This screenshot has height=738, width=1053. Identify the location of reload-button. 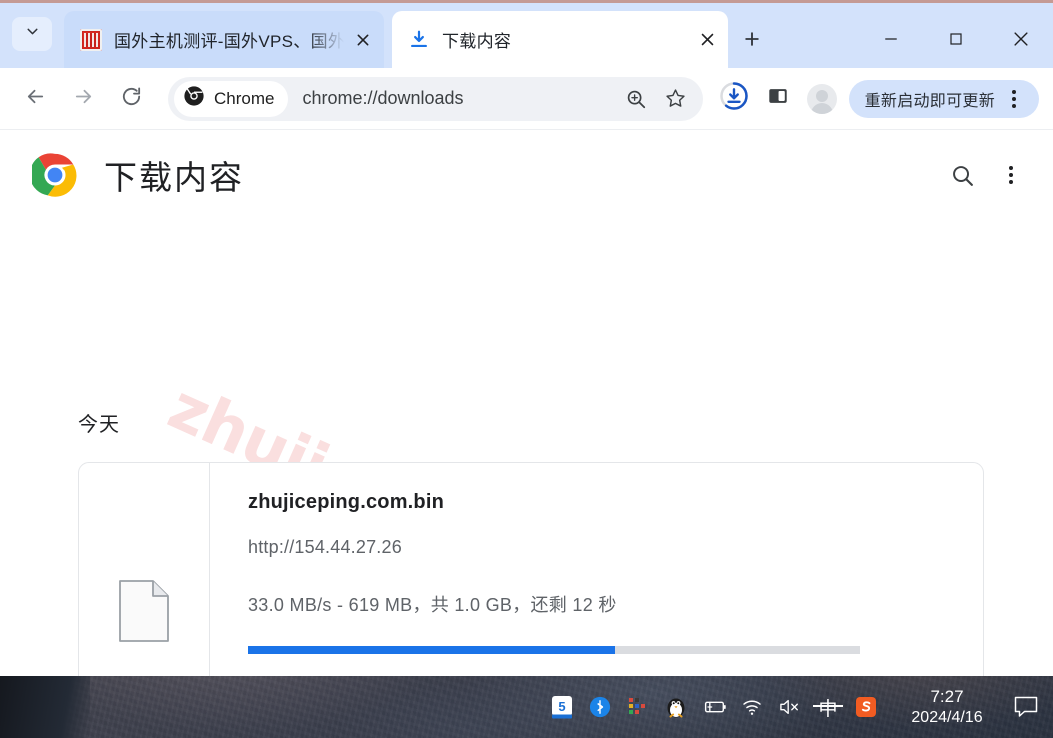
(131, 99).